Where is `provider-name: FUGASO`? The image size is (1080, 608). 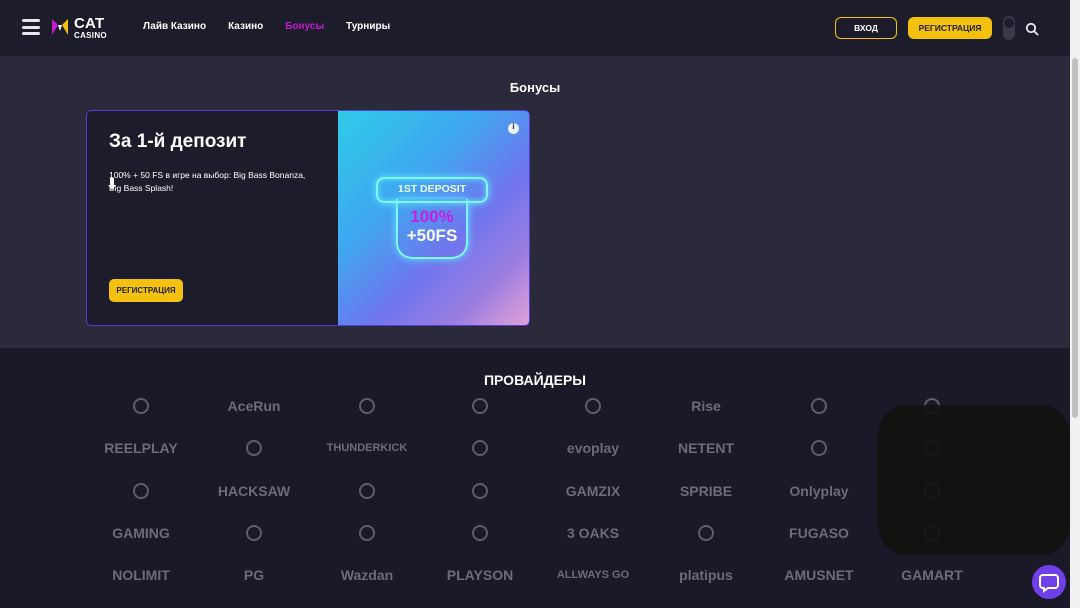 provider-name: FUGASO is located at coordinates (819, 533).